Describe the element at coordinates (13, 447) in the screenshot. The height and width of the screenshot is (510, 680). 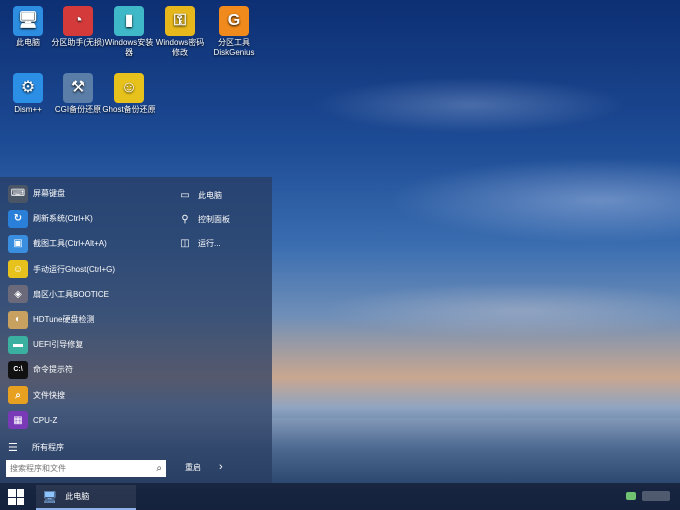
I see `list-icon: ☰` at that location.